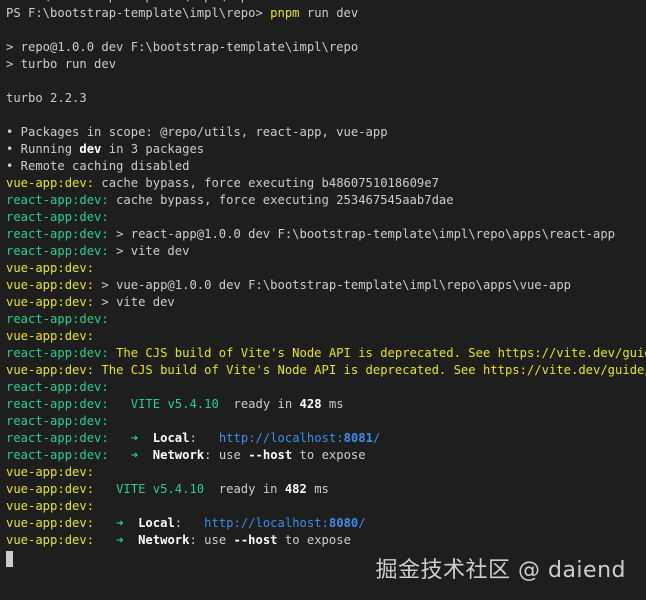  What do you see at coordinates (164, 540) in the screenshot?
I see `terminal-text-segment: Network` at bounding box center [164, 540].